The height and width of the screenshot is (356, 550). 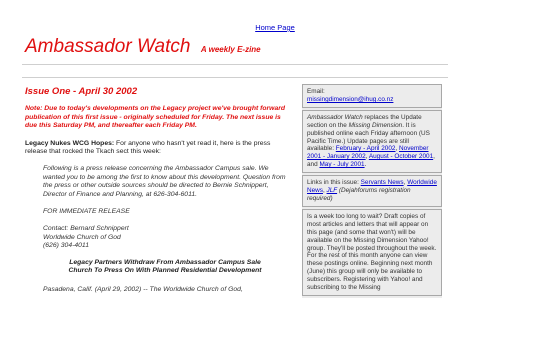 What do you see at coordinates (86, 212) in the screenshot?
I see `release-tag: FOR IMMEDIATE RELEASE` at bounding box center [86, 212].